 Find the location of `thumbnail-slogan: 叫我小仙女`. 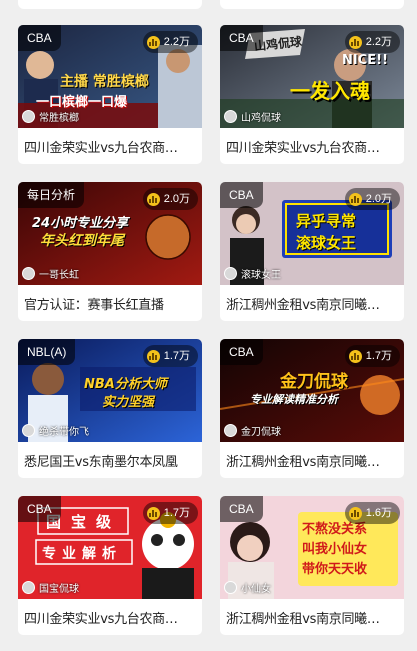

thumbnail-slogan: 叫我小仙女 is located at coordinates (335, 549).